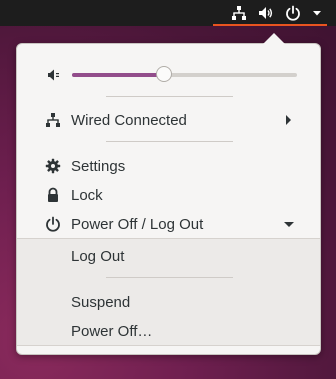 The height and width of the screenshot is (379, 336). I want to click on lock-label: Lock, so click(87, 195).